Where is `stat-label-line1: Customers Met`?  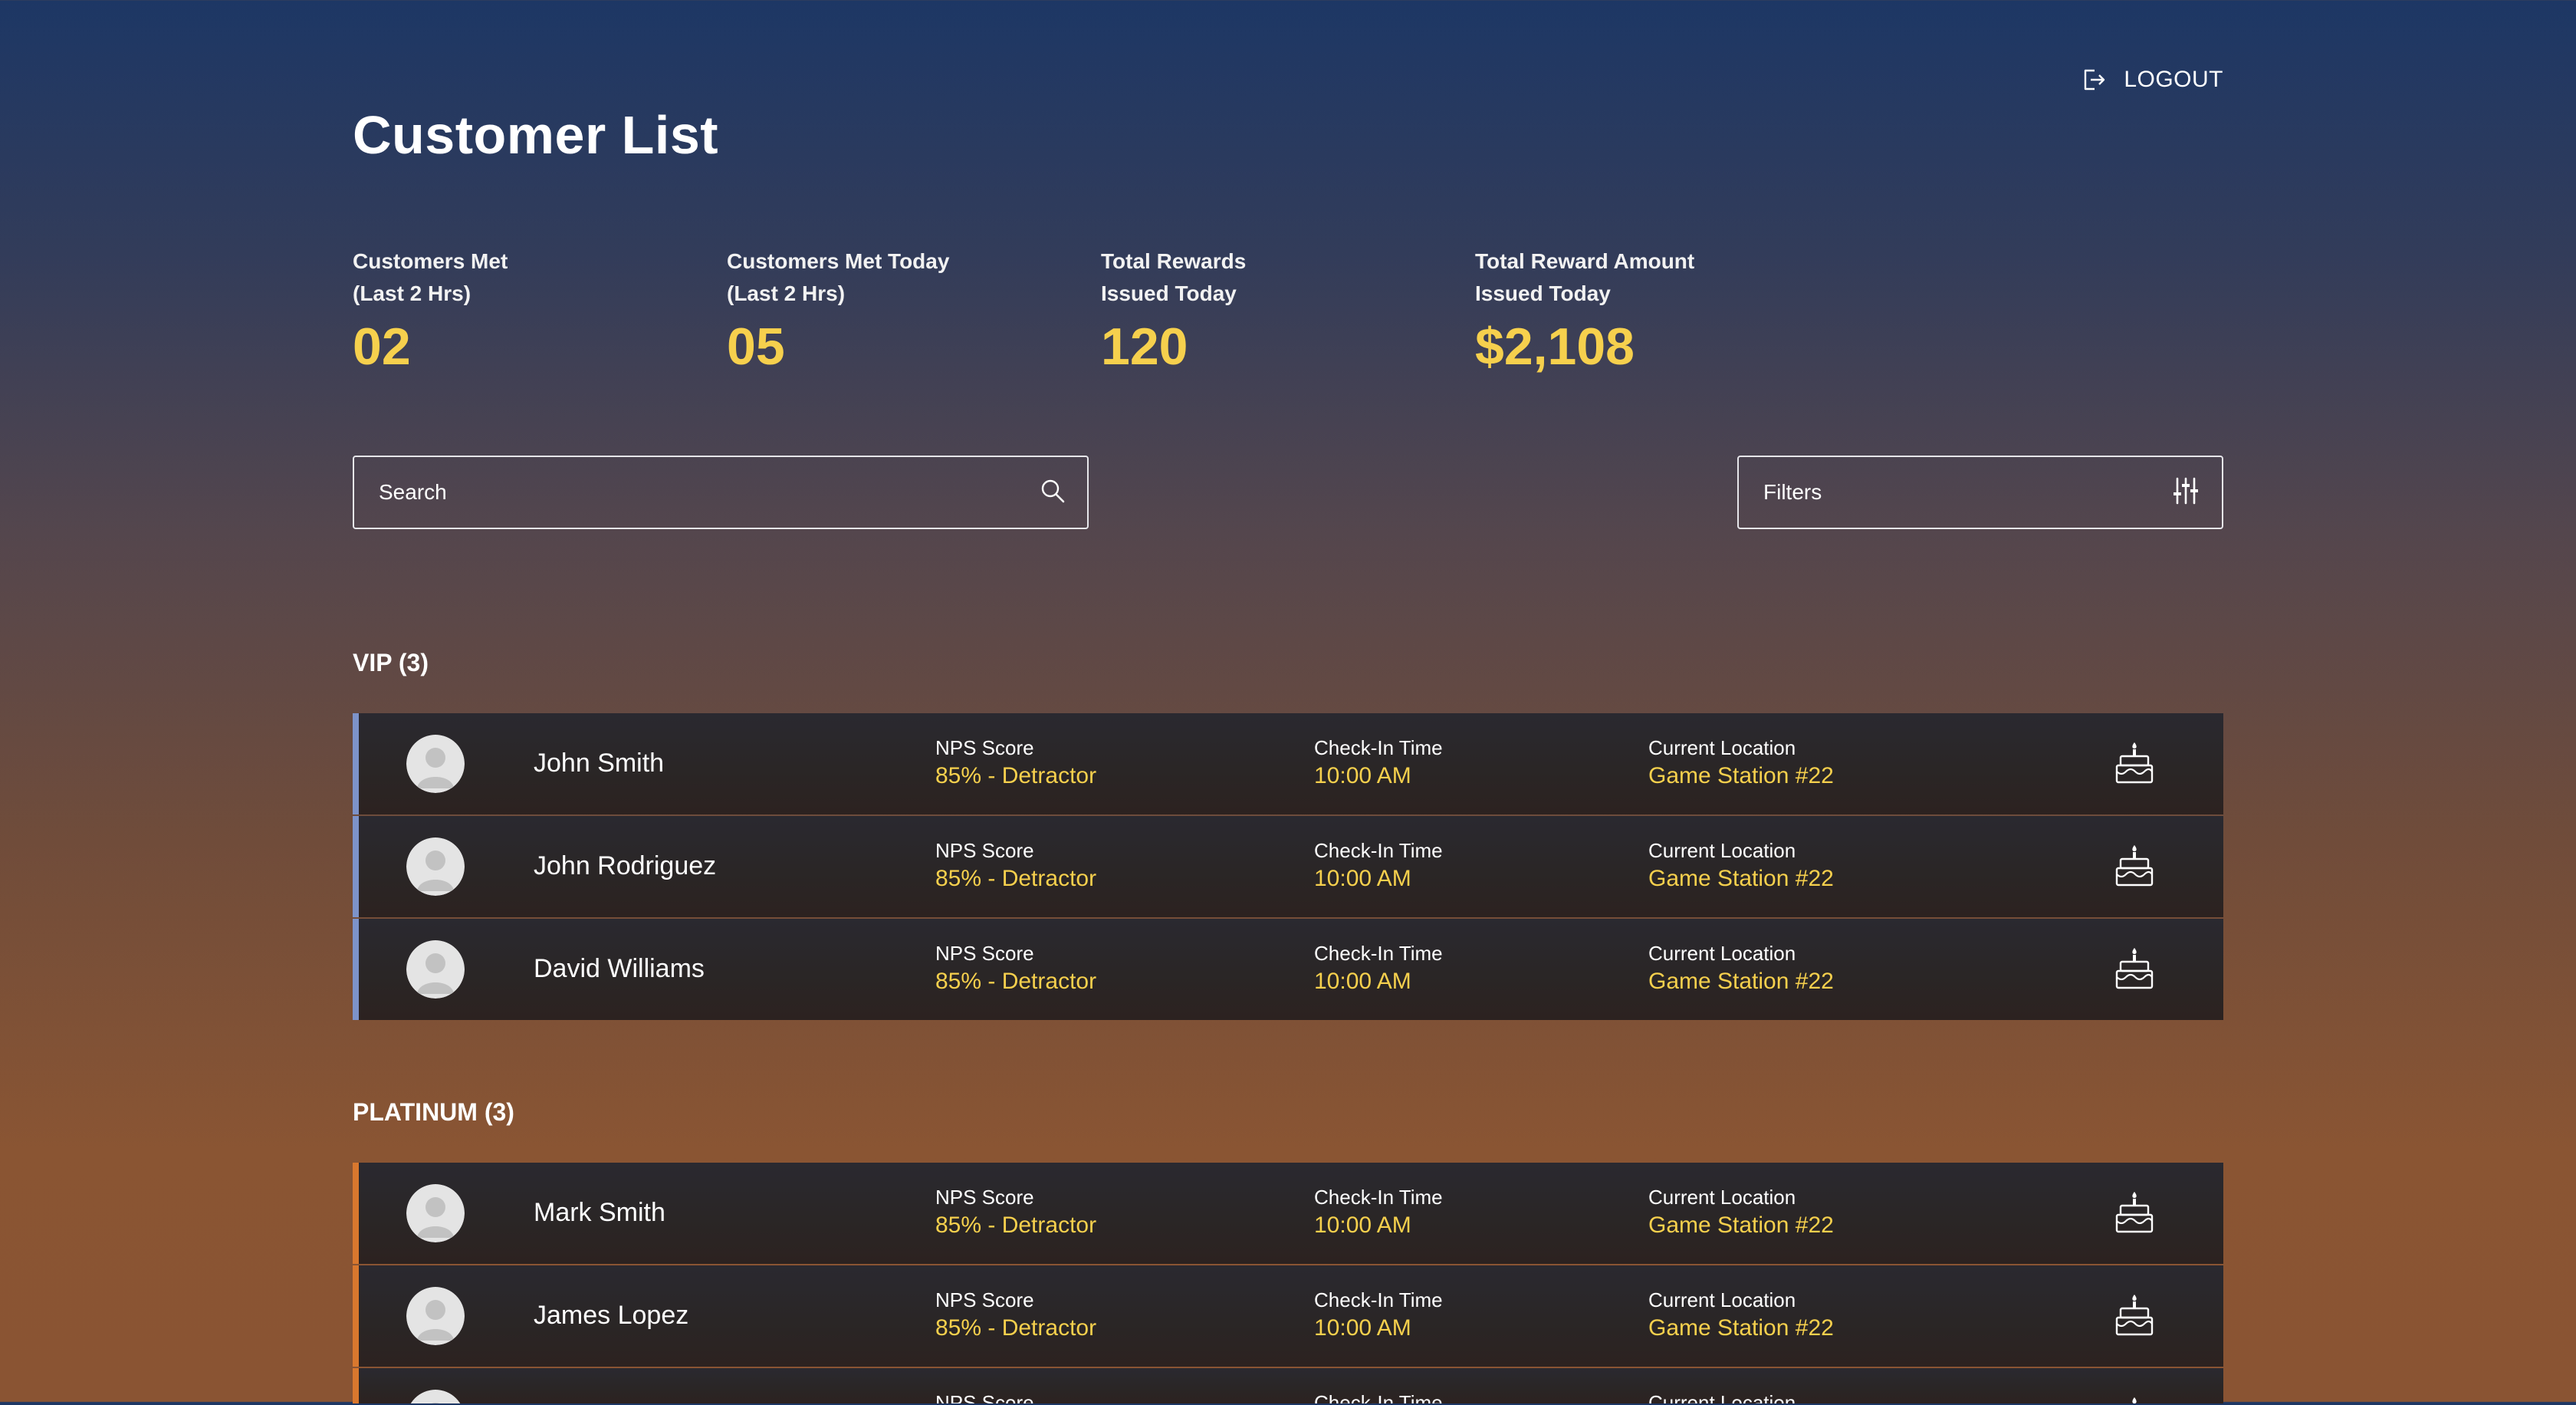 stat-label-line1: Customers Met is located at coordinates (430, 261).